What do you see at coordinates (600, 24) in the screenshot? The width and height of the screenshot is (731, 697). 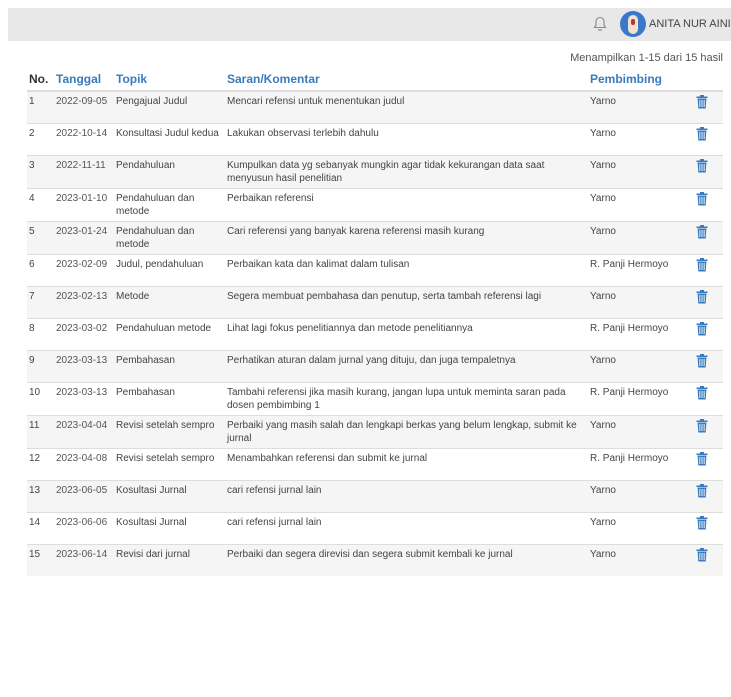 I see `bell-icon` at bounding box center [600, 24].